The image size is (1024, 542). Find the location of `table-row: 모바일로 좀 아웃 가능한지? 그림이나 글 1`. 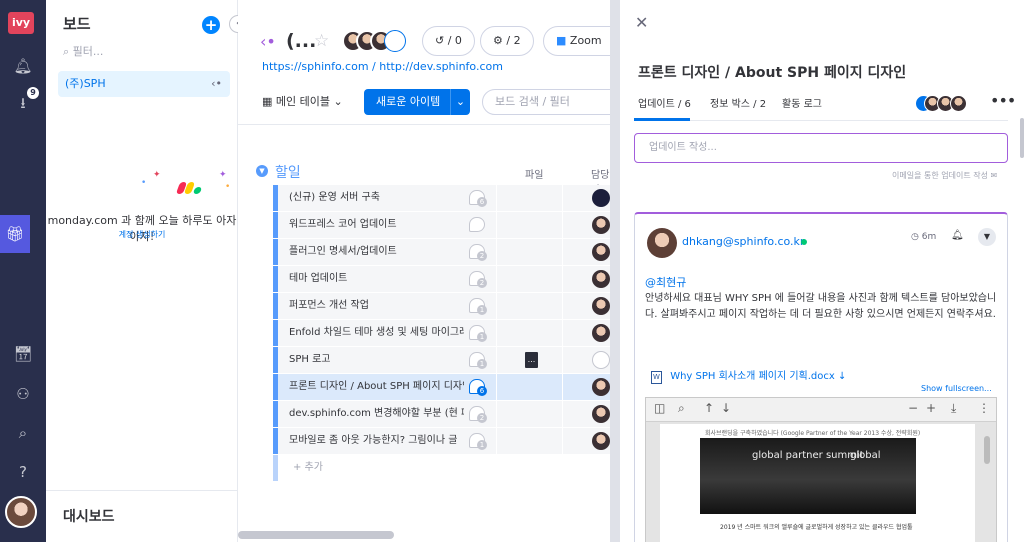

table-row: 모바일로 좀 아웃 가능한지? 그림이나 글 1 is located at coordinates (445, 441).